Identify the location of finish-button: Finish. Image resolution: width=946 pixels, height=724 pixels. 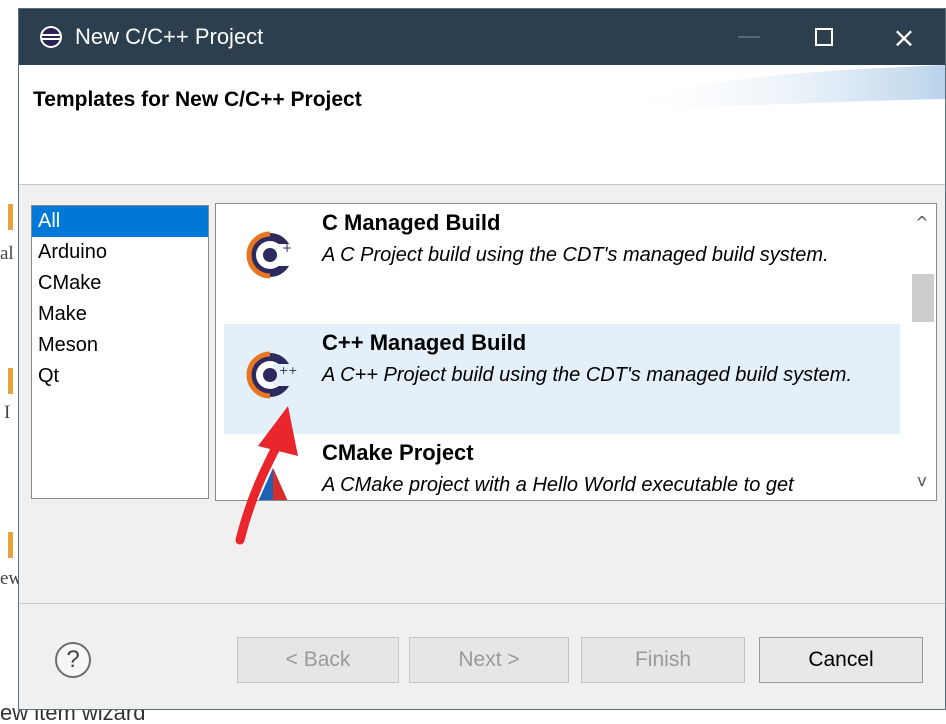
(663, 660).